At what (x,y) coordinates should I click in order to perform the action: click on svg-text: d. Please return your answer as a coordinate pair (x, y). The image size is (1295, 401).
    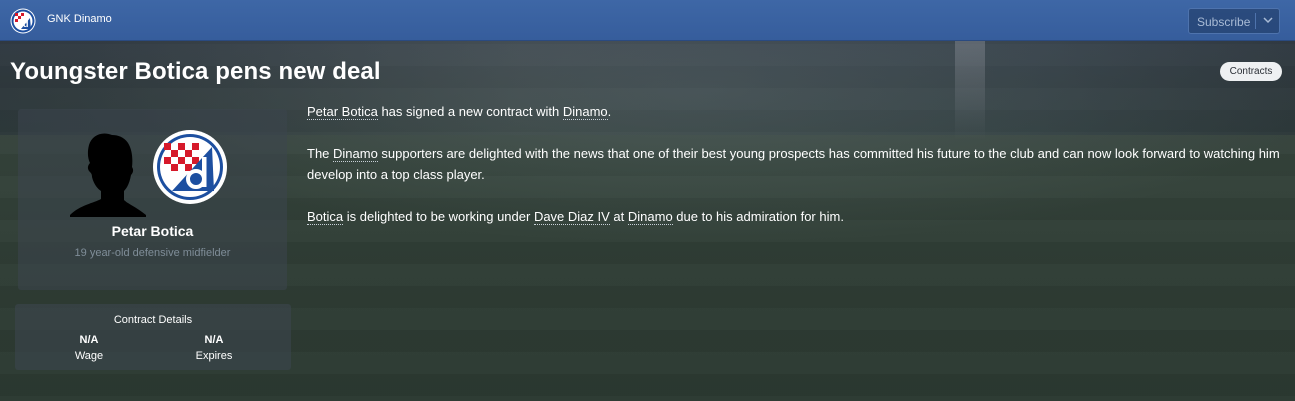
    Looking at the image, I should click on (26, 24).